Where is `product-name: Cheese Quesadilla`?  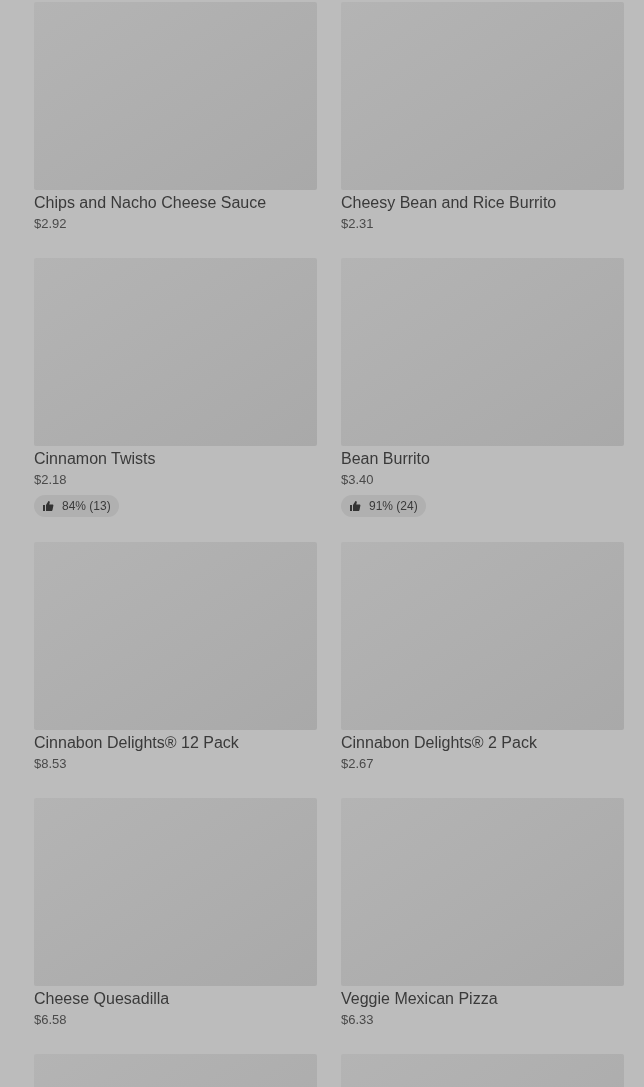 product-name: Cheese Quesadilla is located at coordinates (175, 999).